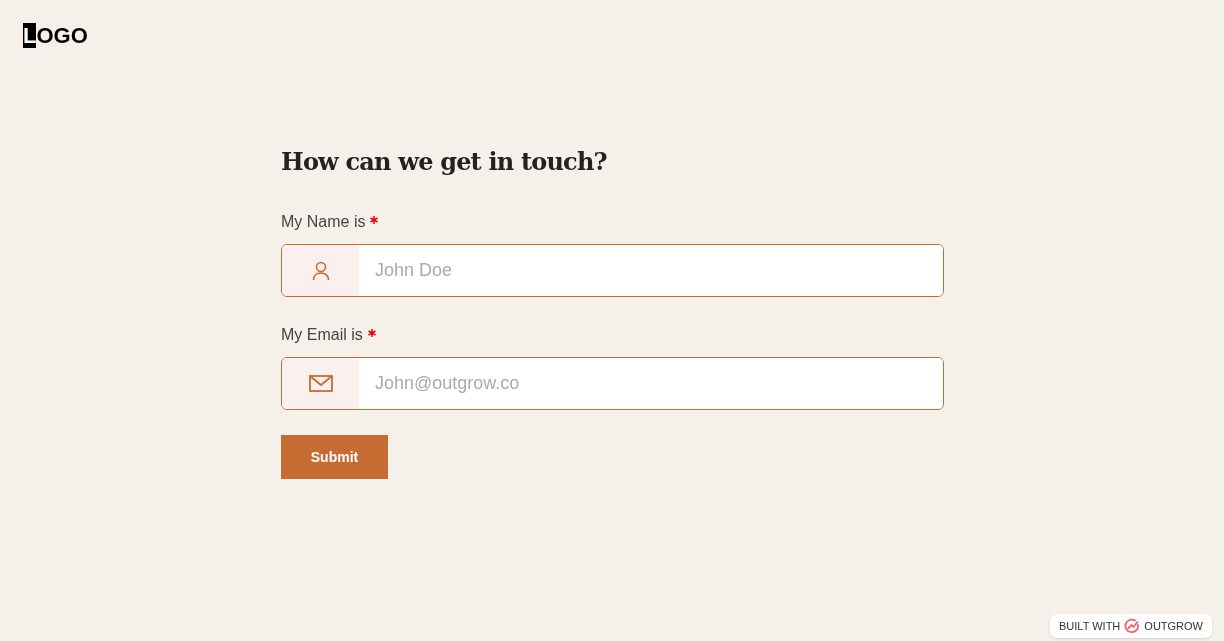 The height and width of the screenshot is (641, 1224). What do you see at coordinates (612, 270) in the screenshot?
I see `name-field: John Doe` at bounding box center [612, 270].